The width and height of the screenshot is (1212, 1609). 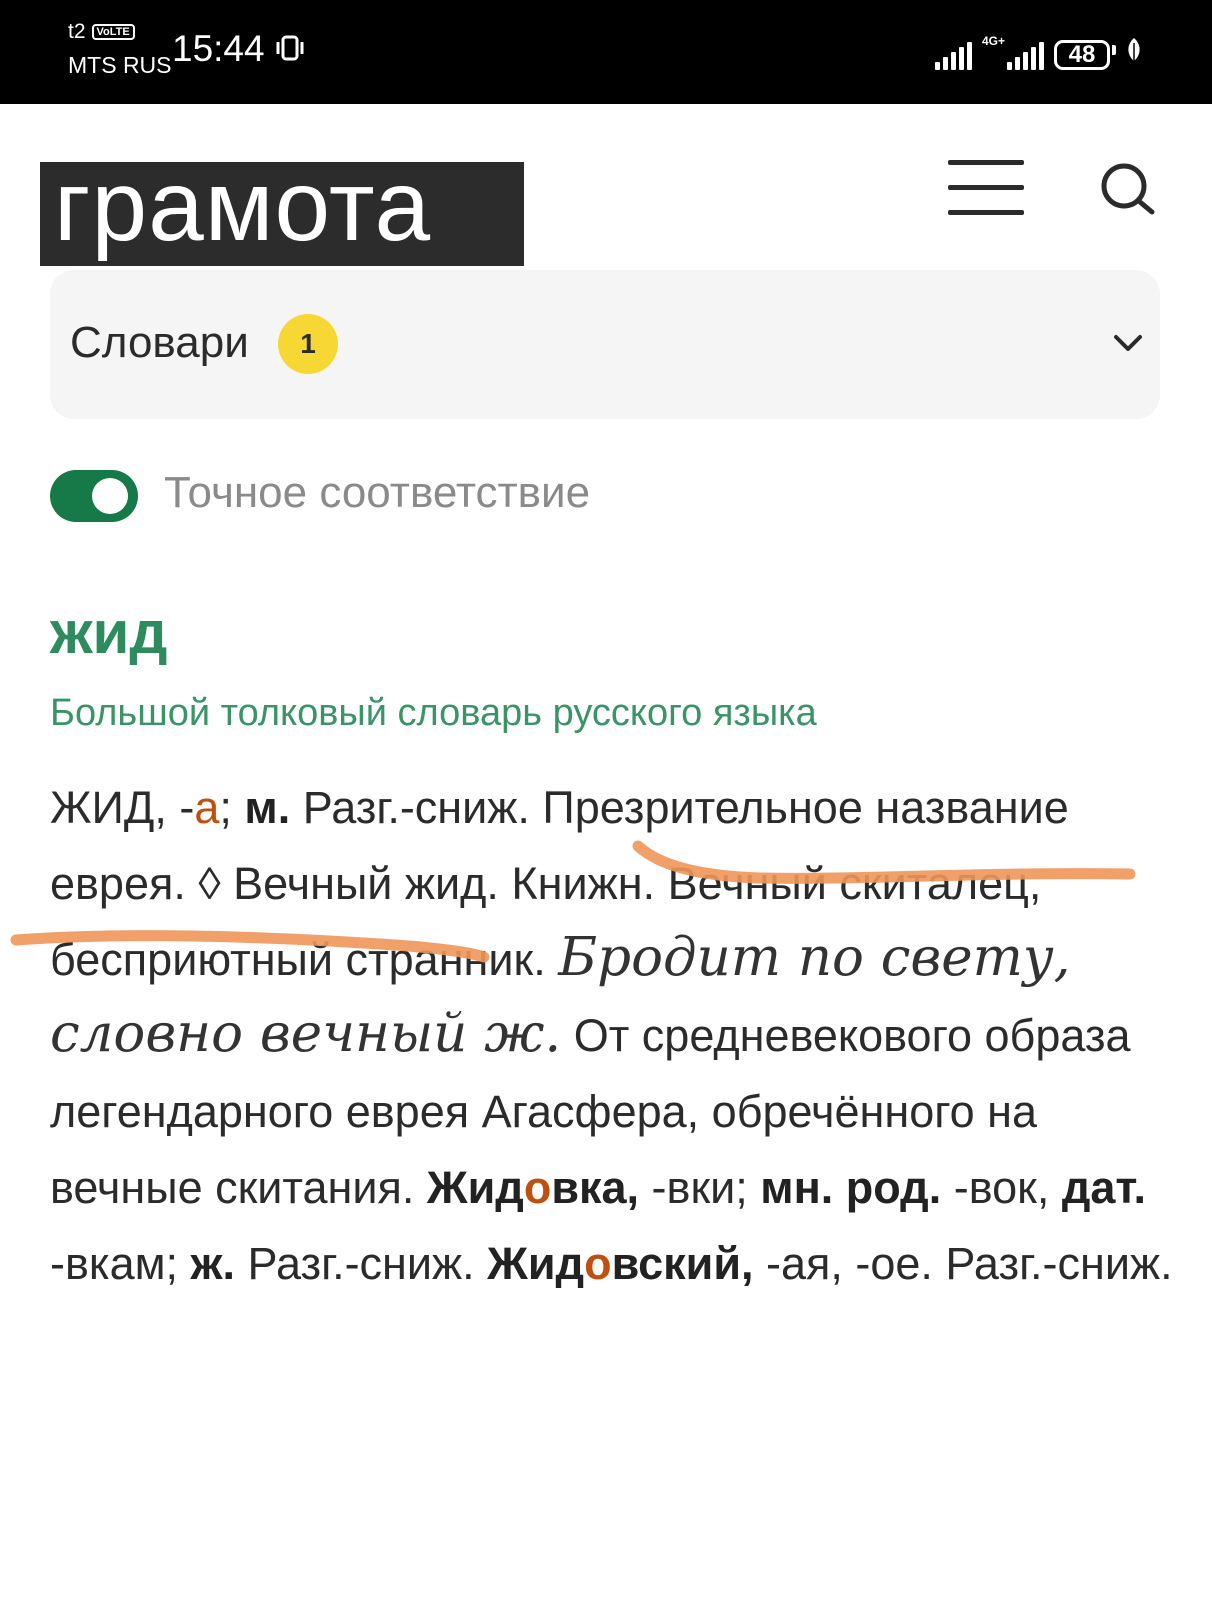 What do you see at coordinates (212, 1263) in the screenshot?
I see `grammar-label: ж.` at bounding box center [212, 1263].